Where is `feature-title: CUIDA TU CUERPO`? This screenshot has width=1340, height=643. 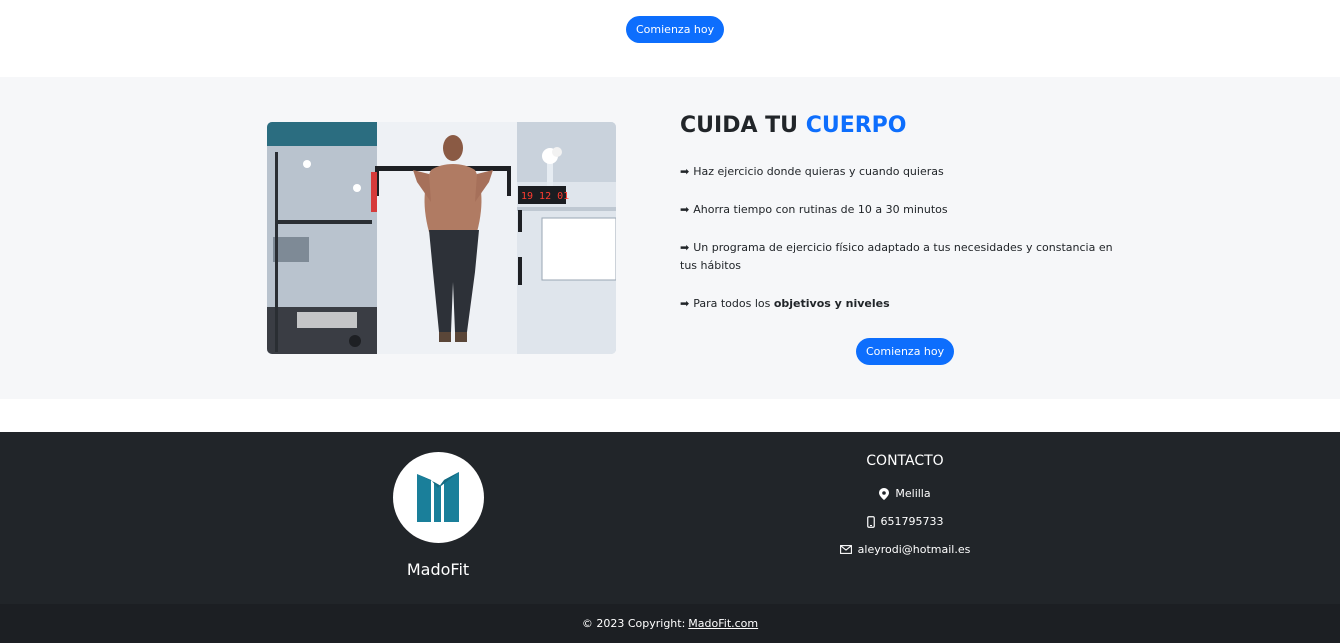 feature-title: CUIDA TU CUERPO is located at coordinates (793, 125).